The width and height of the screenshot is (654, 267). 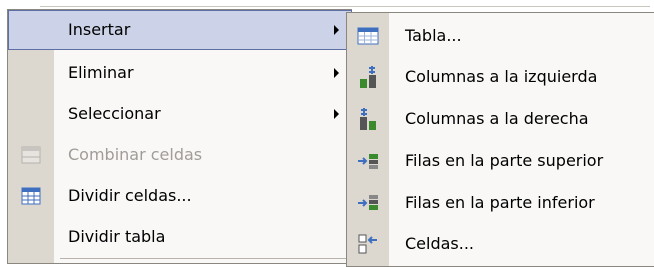 What do you see at coordinates (135, 154) in the screenshot?
I see `menu-item-label: Combinar celdas` at bounding box center [135, 154].